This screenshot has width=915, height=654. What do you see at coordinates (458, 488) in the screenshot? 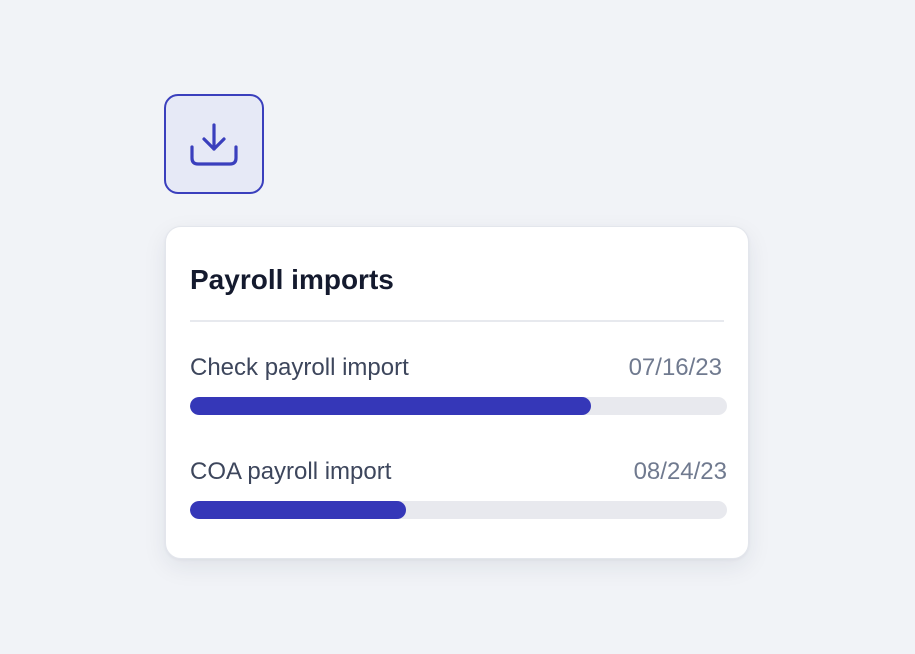
I see `import-row-coa-payroll: COA payroll import 08/24/23` at bounding box center [458, 488].